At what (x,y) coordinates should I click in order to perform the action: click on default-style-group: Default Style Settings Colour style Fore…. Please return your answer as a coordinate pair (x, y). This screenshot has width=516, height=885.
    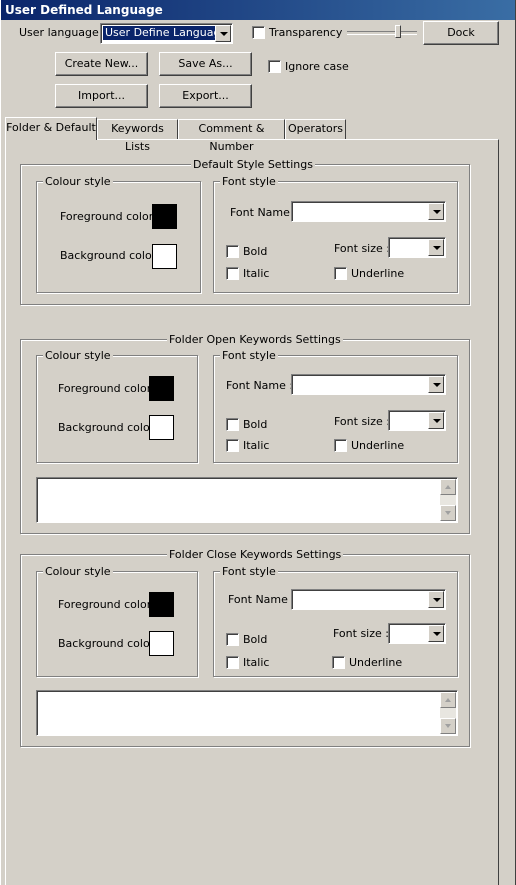
    Looking at the image, I should click on (245, 231).